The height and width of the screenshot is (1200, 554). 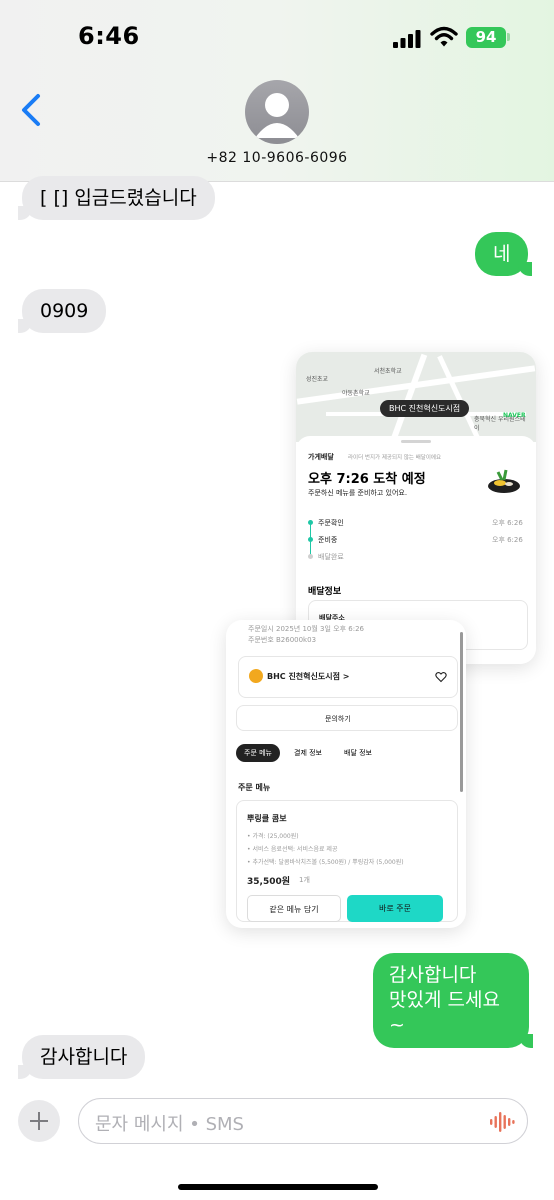 What do you see at coordinates (461, 712) in the screenshot?
I see `scrollbar` at bounding box center [461, 712].